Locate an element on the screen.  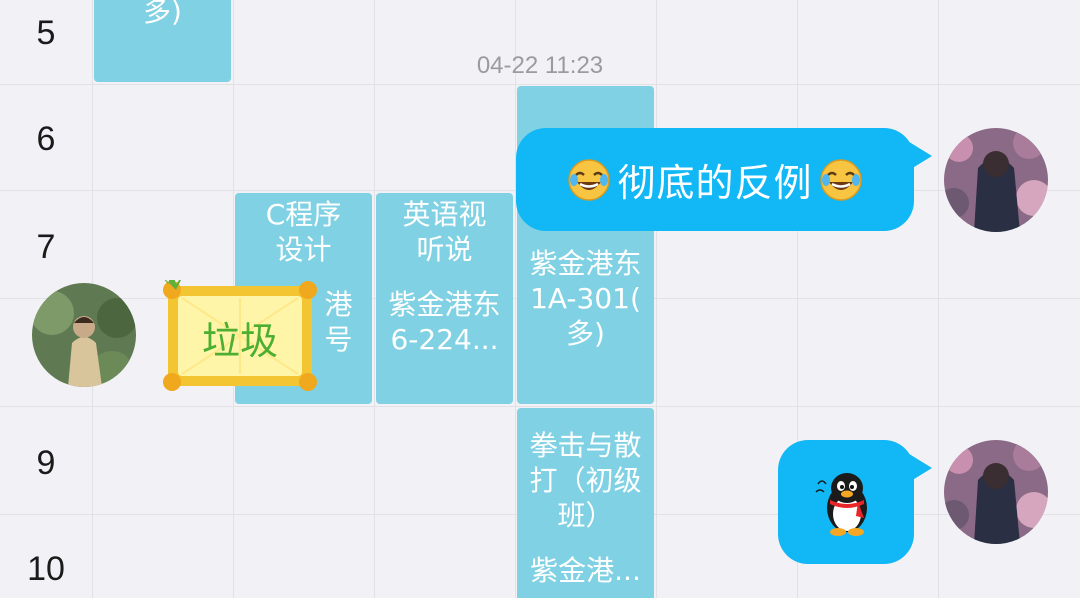
row-number: 6 is located at coordinates (46, 139).